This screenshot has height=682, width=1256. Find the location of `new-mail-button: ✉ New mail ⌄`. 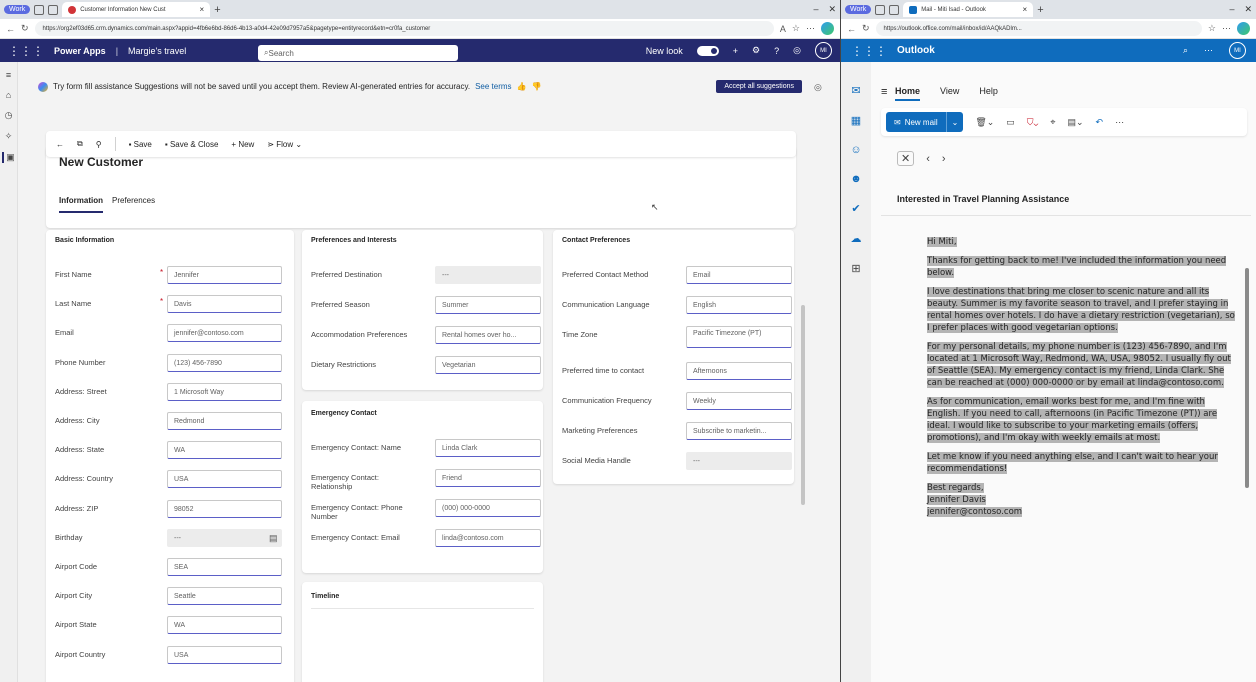

new-mail-button: ✉ New mail ⌄ is located at coordinates (925, 122).